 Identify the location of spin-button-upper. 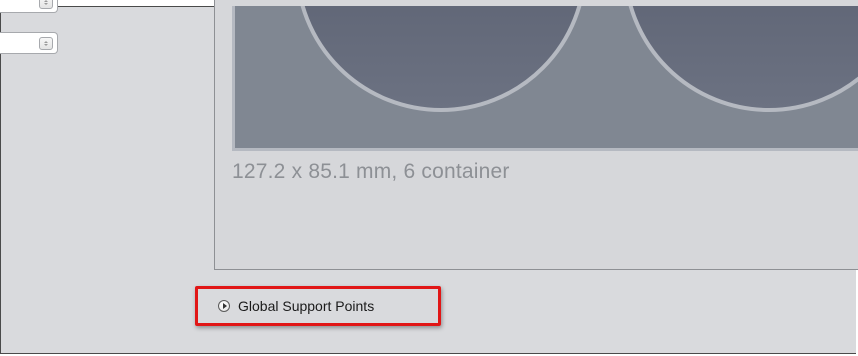
(46, 4).